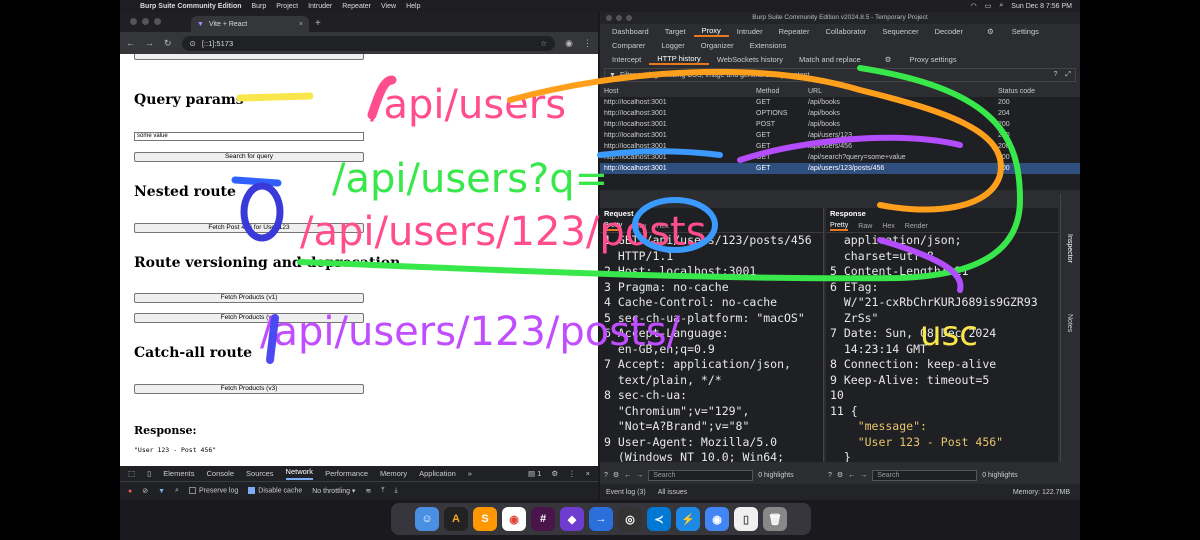  What do you see at coordinates (949, 31) in the screenshot?
I see `burp-tab-decoder: Decoder` at bounding box center [949, 31].